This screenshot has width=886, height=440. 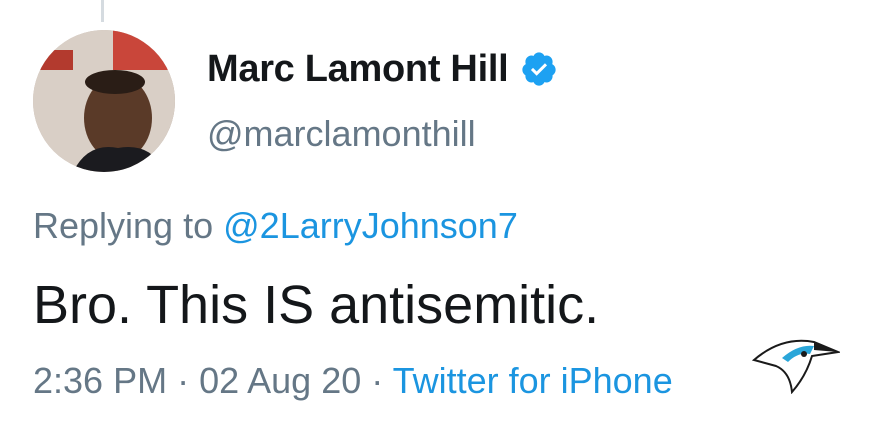 I want to click on tweet-source-link: Twitter for iPhone, so click(x=533, y=380).